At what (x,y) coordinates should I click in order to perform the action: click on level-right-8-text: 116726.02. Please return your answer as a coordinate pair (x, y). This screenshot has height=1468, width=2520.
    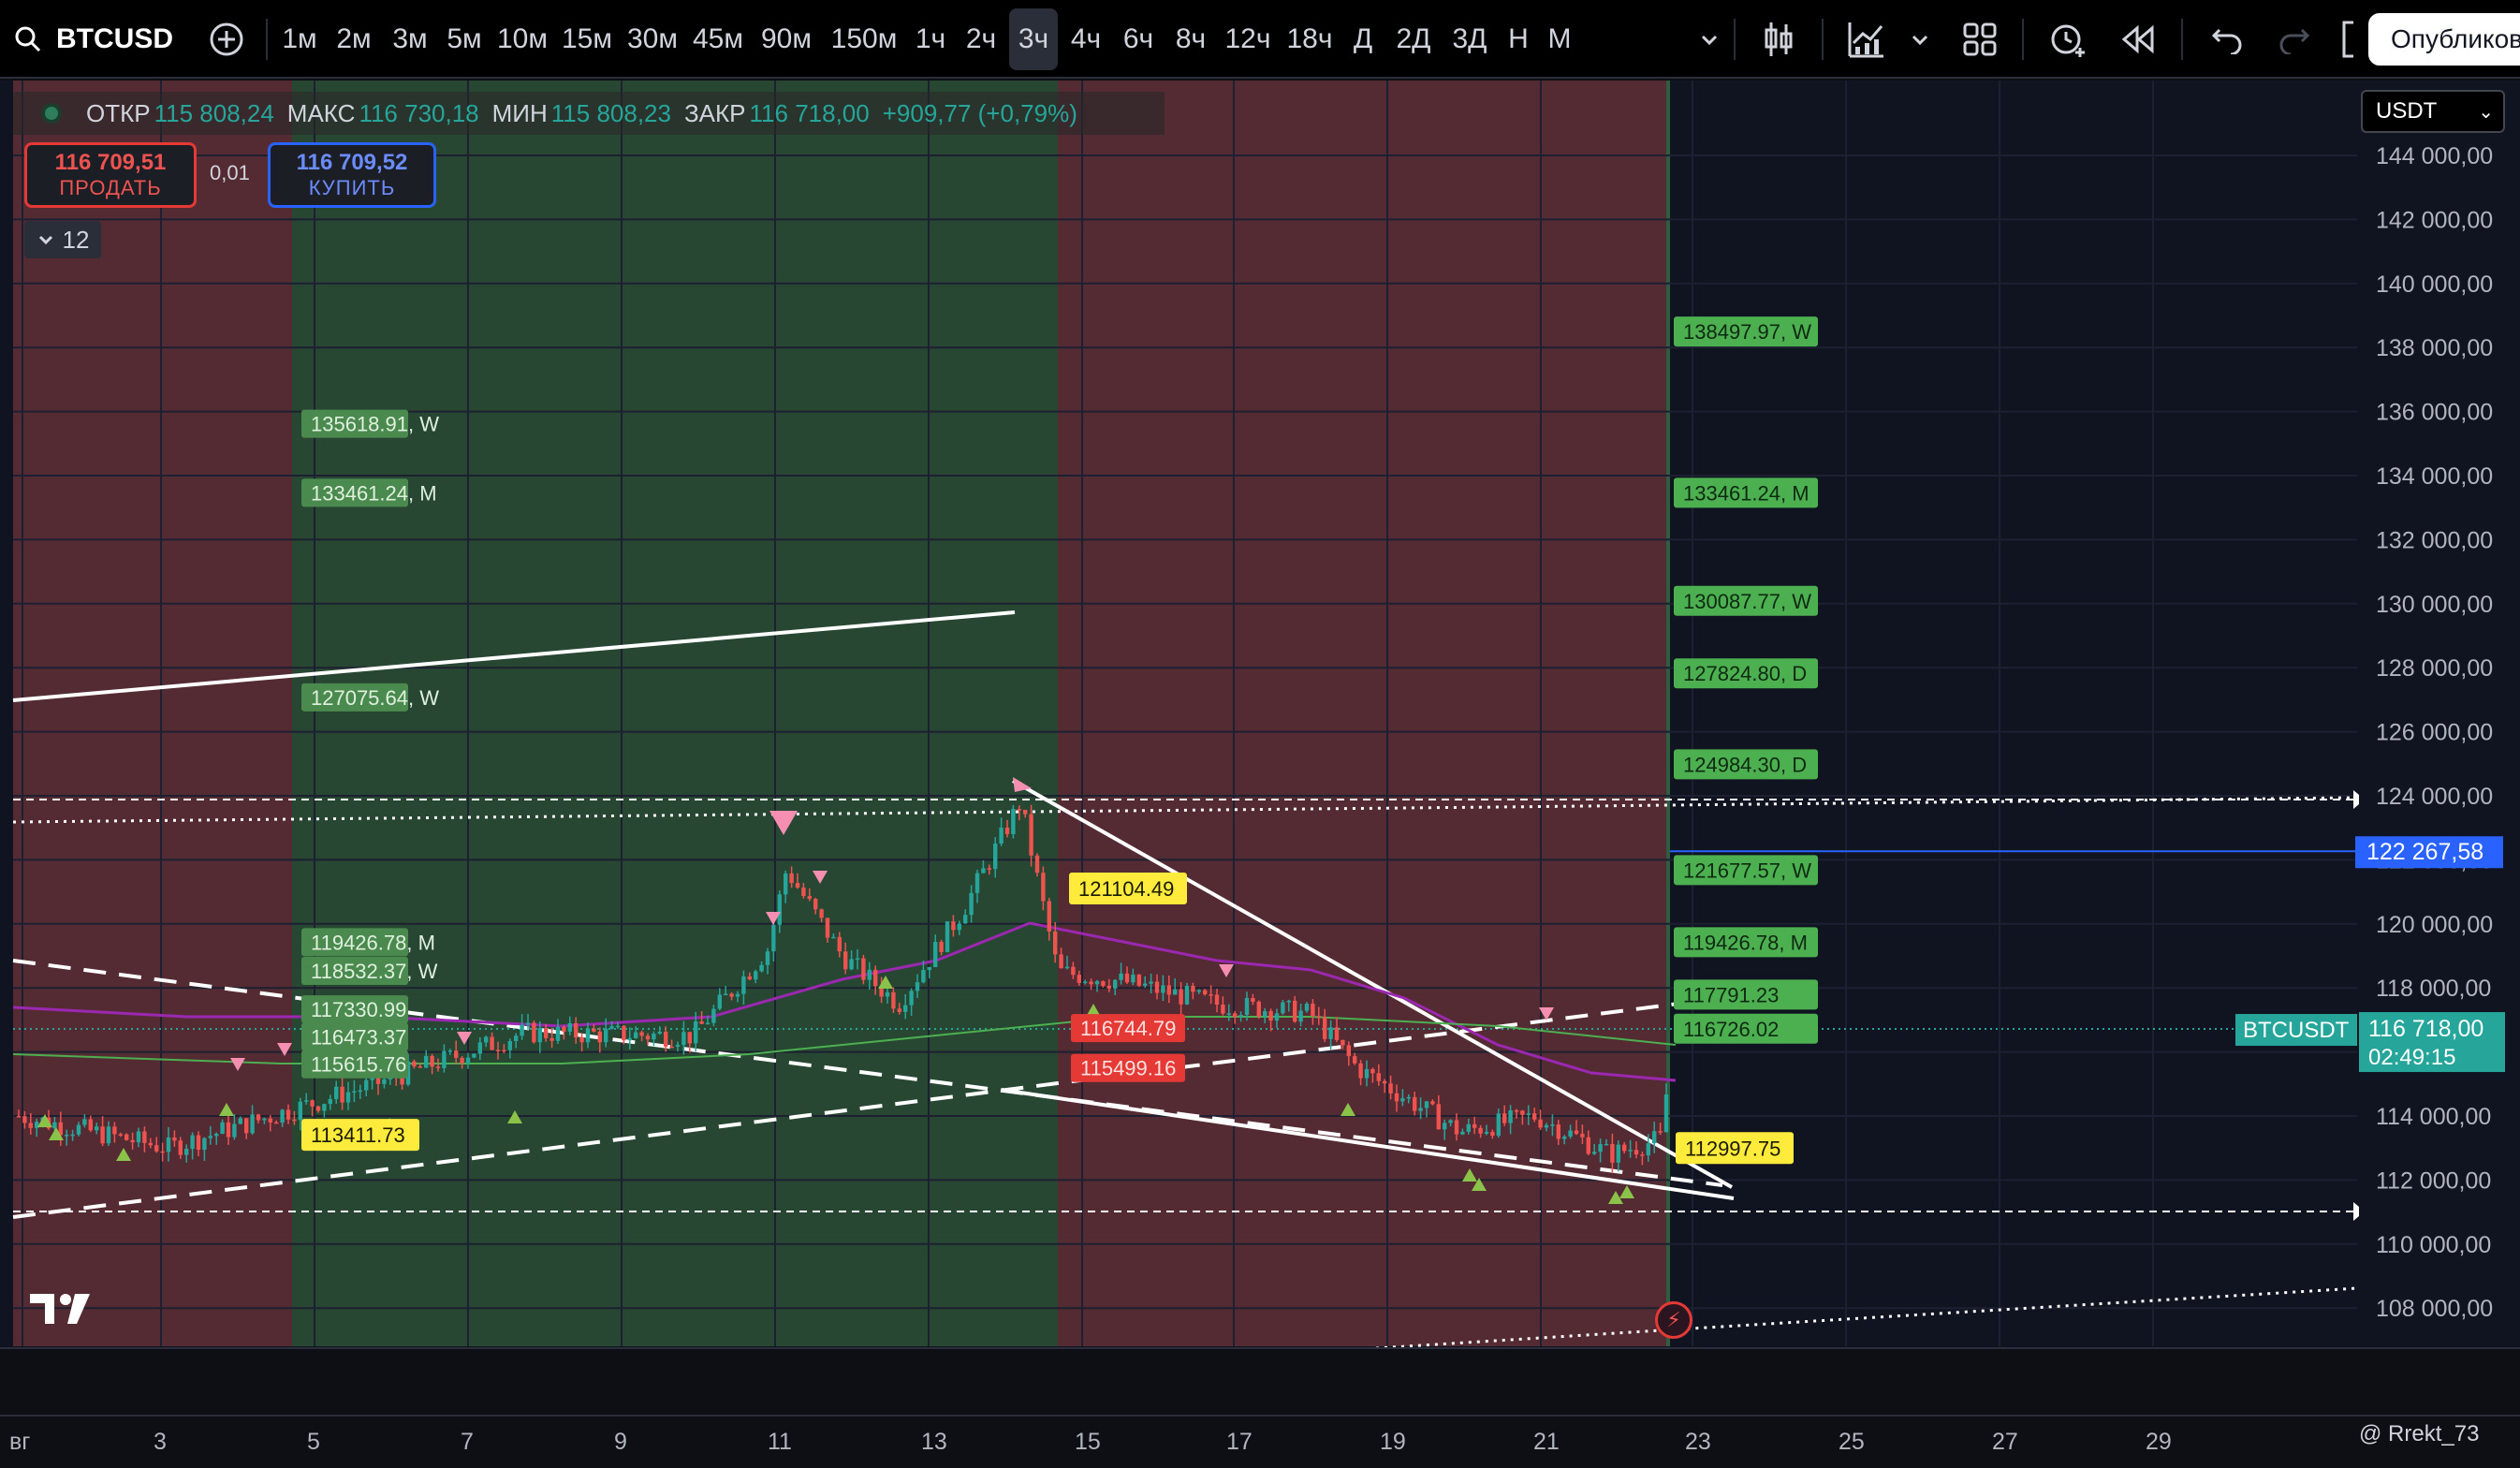
    Looking at the image, I should click on (1731, 1029).